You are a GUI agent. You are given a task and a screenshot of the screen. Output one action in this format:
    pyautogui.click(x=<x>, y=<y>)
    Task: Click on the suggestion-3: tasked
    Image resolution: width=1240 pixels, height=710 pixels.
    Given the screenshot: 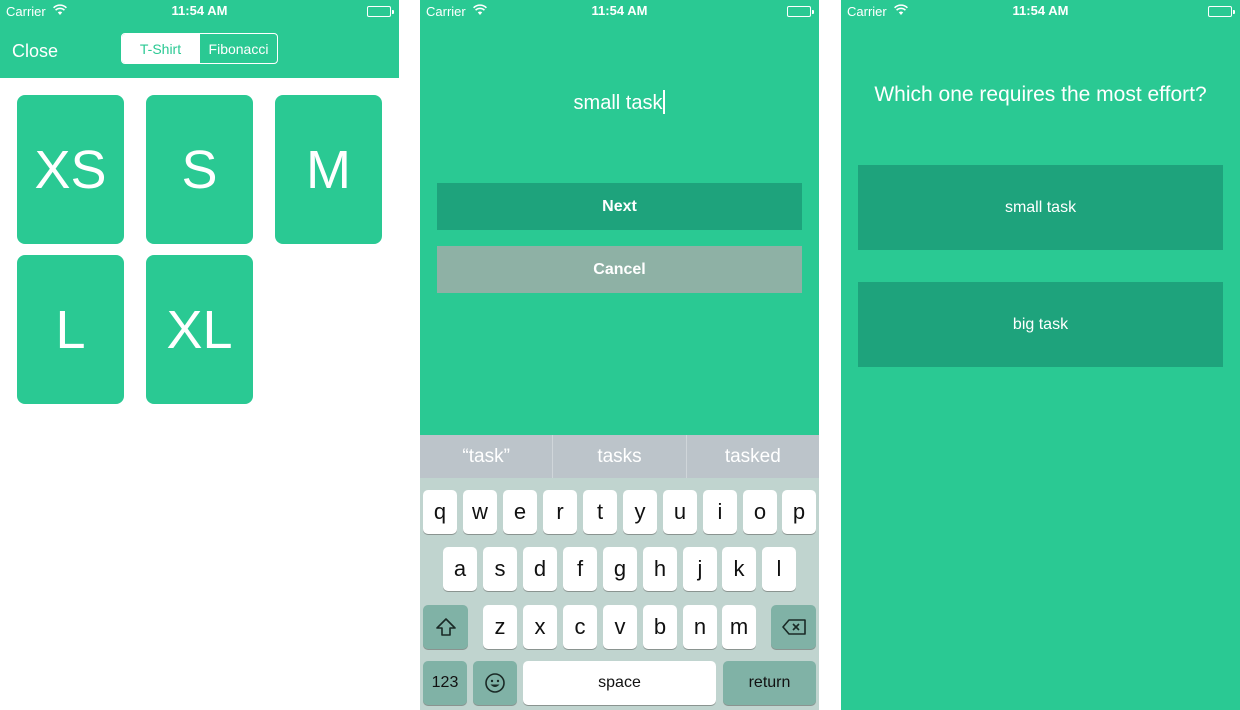 What is the action you would take?
    pyautogui.click(x=752, y=456)
    